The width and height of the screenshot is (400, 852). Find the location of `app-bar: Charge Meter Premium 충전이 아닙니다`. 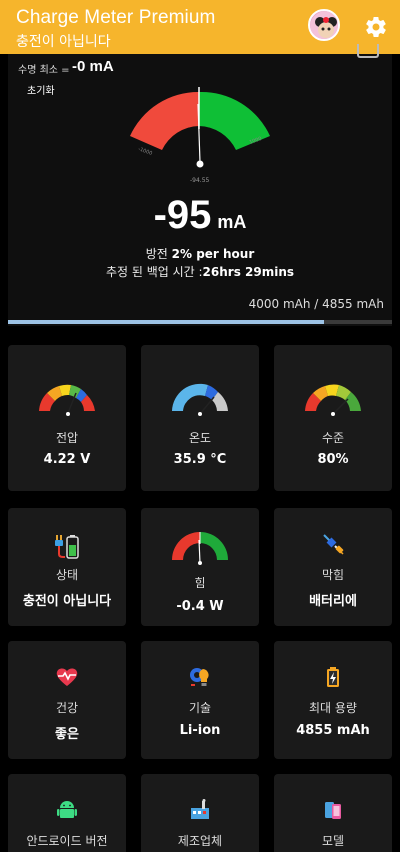

app-bar: Charge Meter Premium 충전이 아닙니다 is located at coordinates (200, 27).